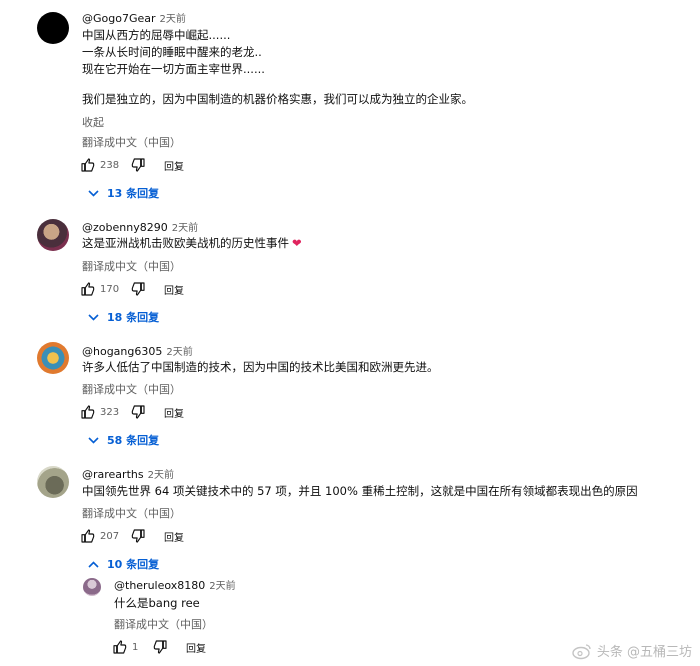 Image resolution: width=700 pixels, height=666 pixels. What do you see at coordinates (133, 193) in the screenshot?
I see `replies-count: 13 条回复` at bounding box center [133, 193].